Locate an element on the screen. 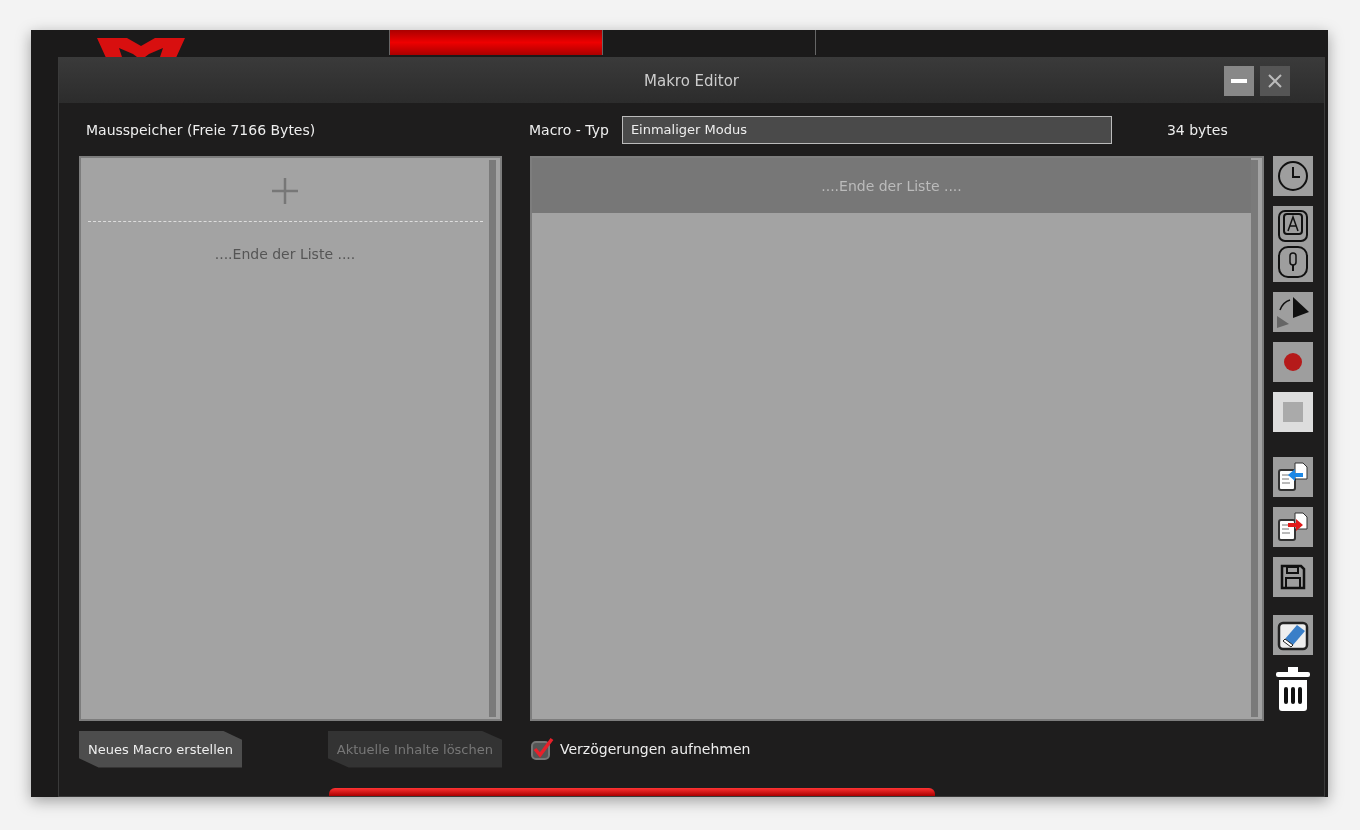 This screenshot has width=1360, height=830. import-button is located at coordinates (1293, 477).